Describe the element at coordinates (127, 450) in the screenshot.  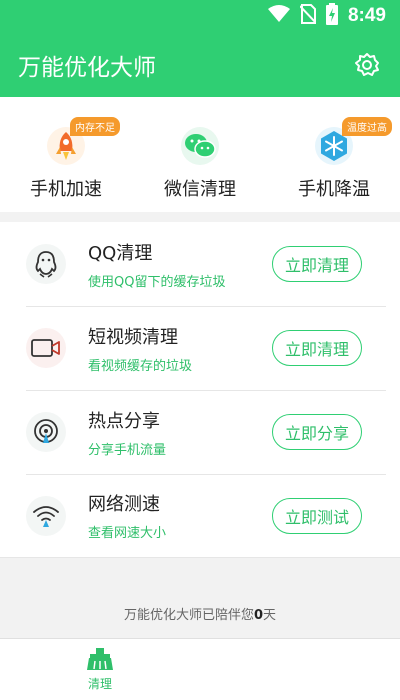
I see `list-item-subtitle: 分享手机流量` at that location.